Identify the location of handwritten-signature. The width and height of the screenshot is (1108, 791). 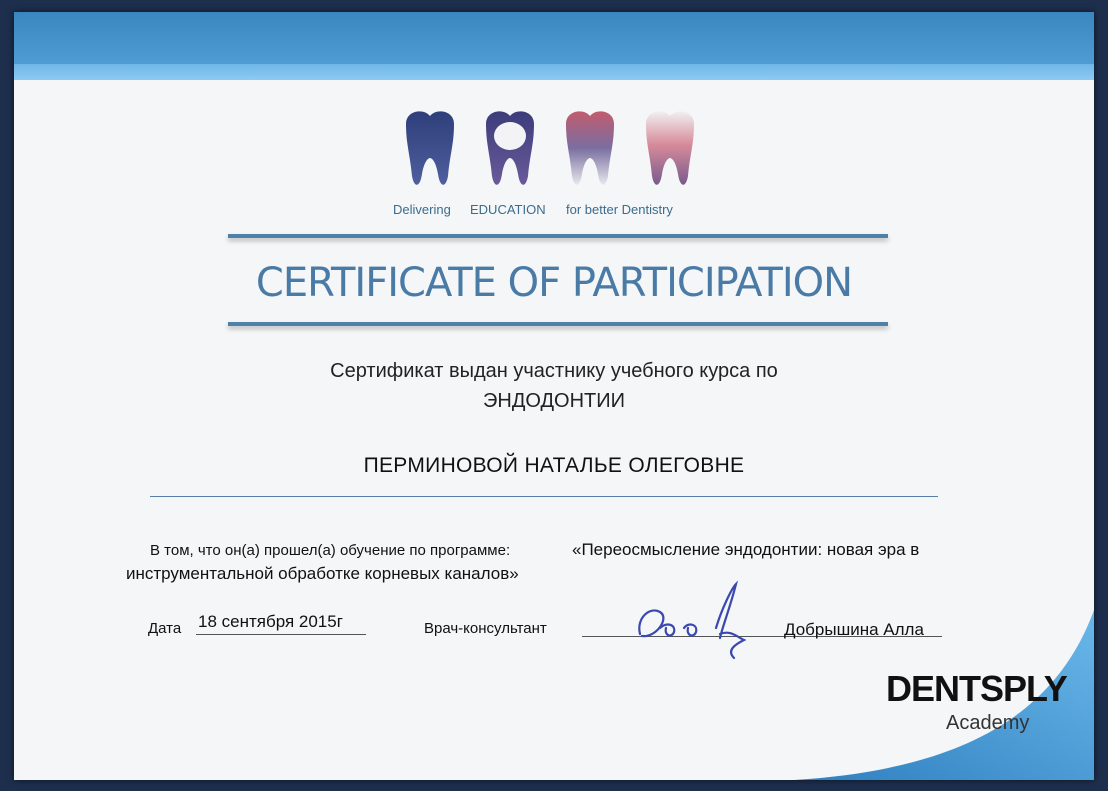
(692, 620).